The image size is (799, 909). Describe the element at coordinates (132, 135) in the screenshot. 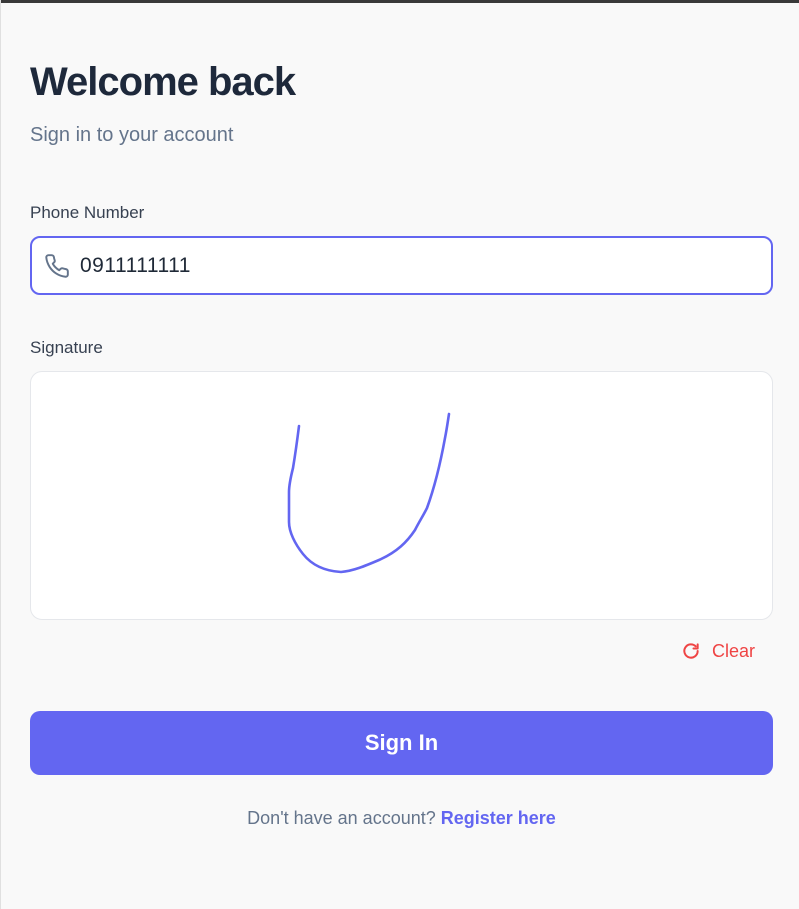

I see `page-subtitle: Sign in to your account` at that location.